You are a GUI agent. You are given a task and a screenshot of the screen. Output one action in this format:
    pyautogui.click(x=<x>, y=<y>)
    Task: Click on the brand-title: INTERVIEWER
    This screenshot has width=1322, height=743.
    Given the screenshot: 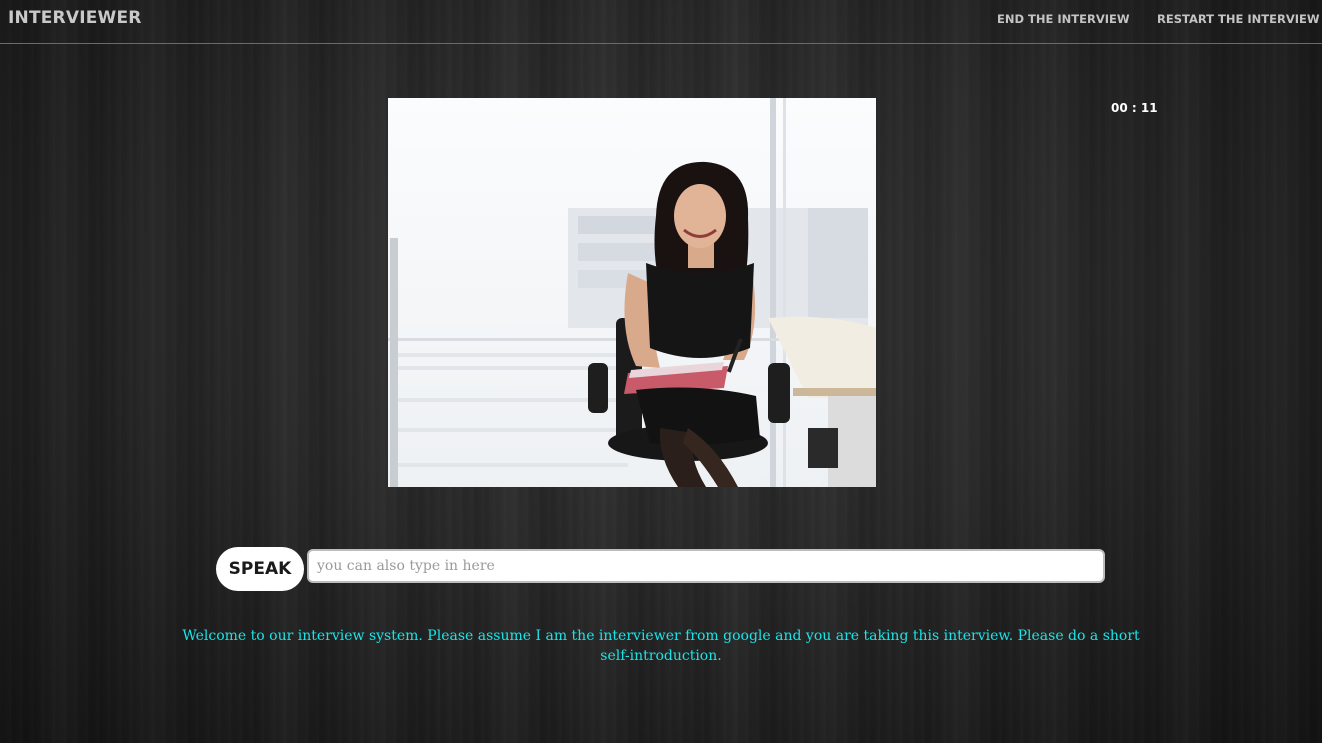 What is the action you would take?
    pyautogui.click(x=75, y=18)
    